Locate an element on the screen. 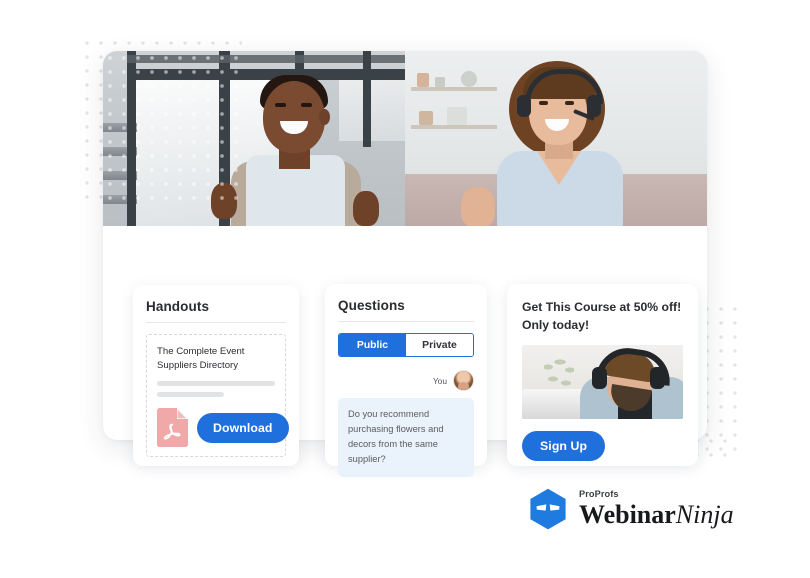  logo-word-webinar: Webinar is located at coordinates (627, 514).